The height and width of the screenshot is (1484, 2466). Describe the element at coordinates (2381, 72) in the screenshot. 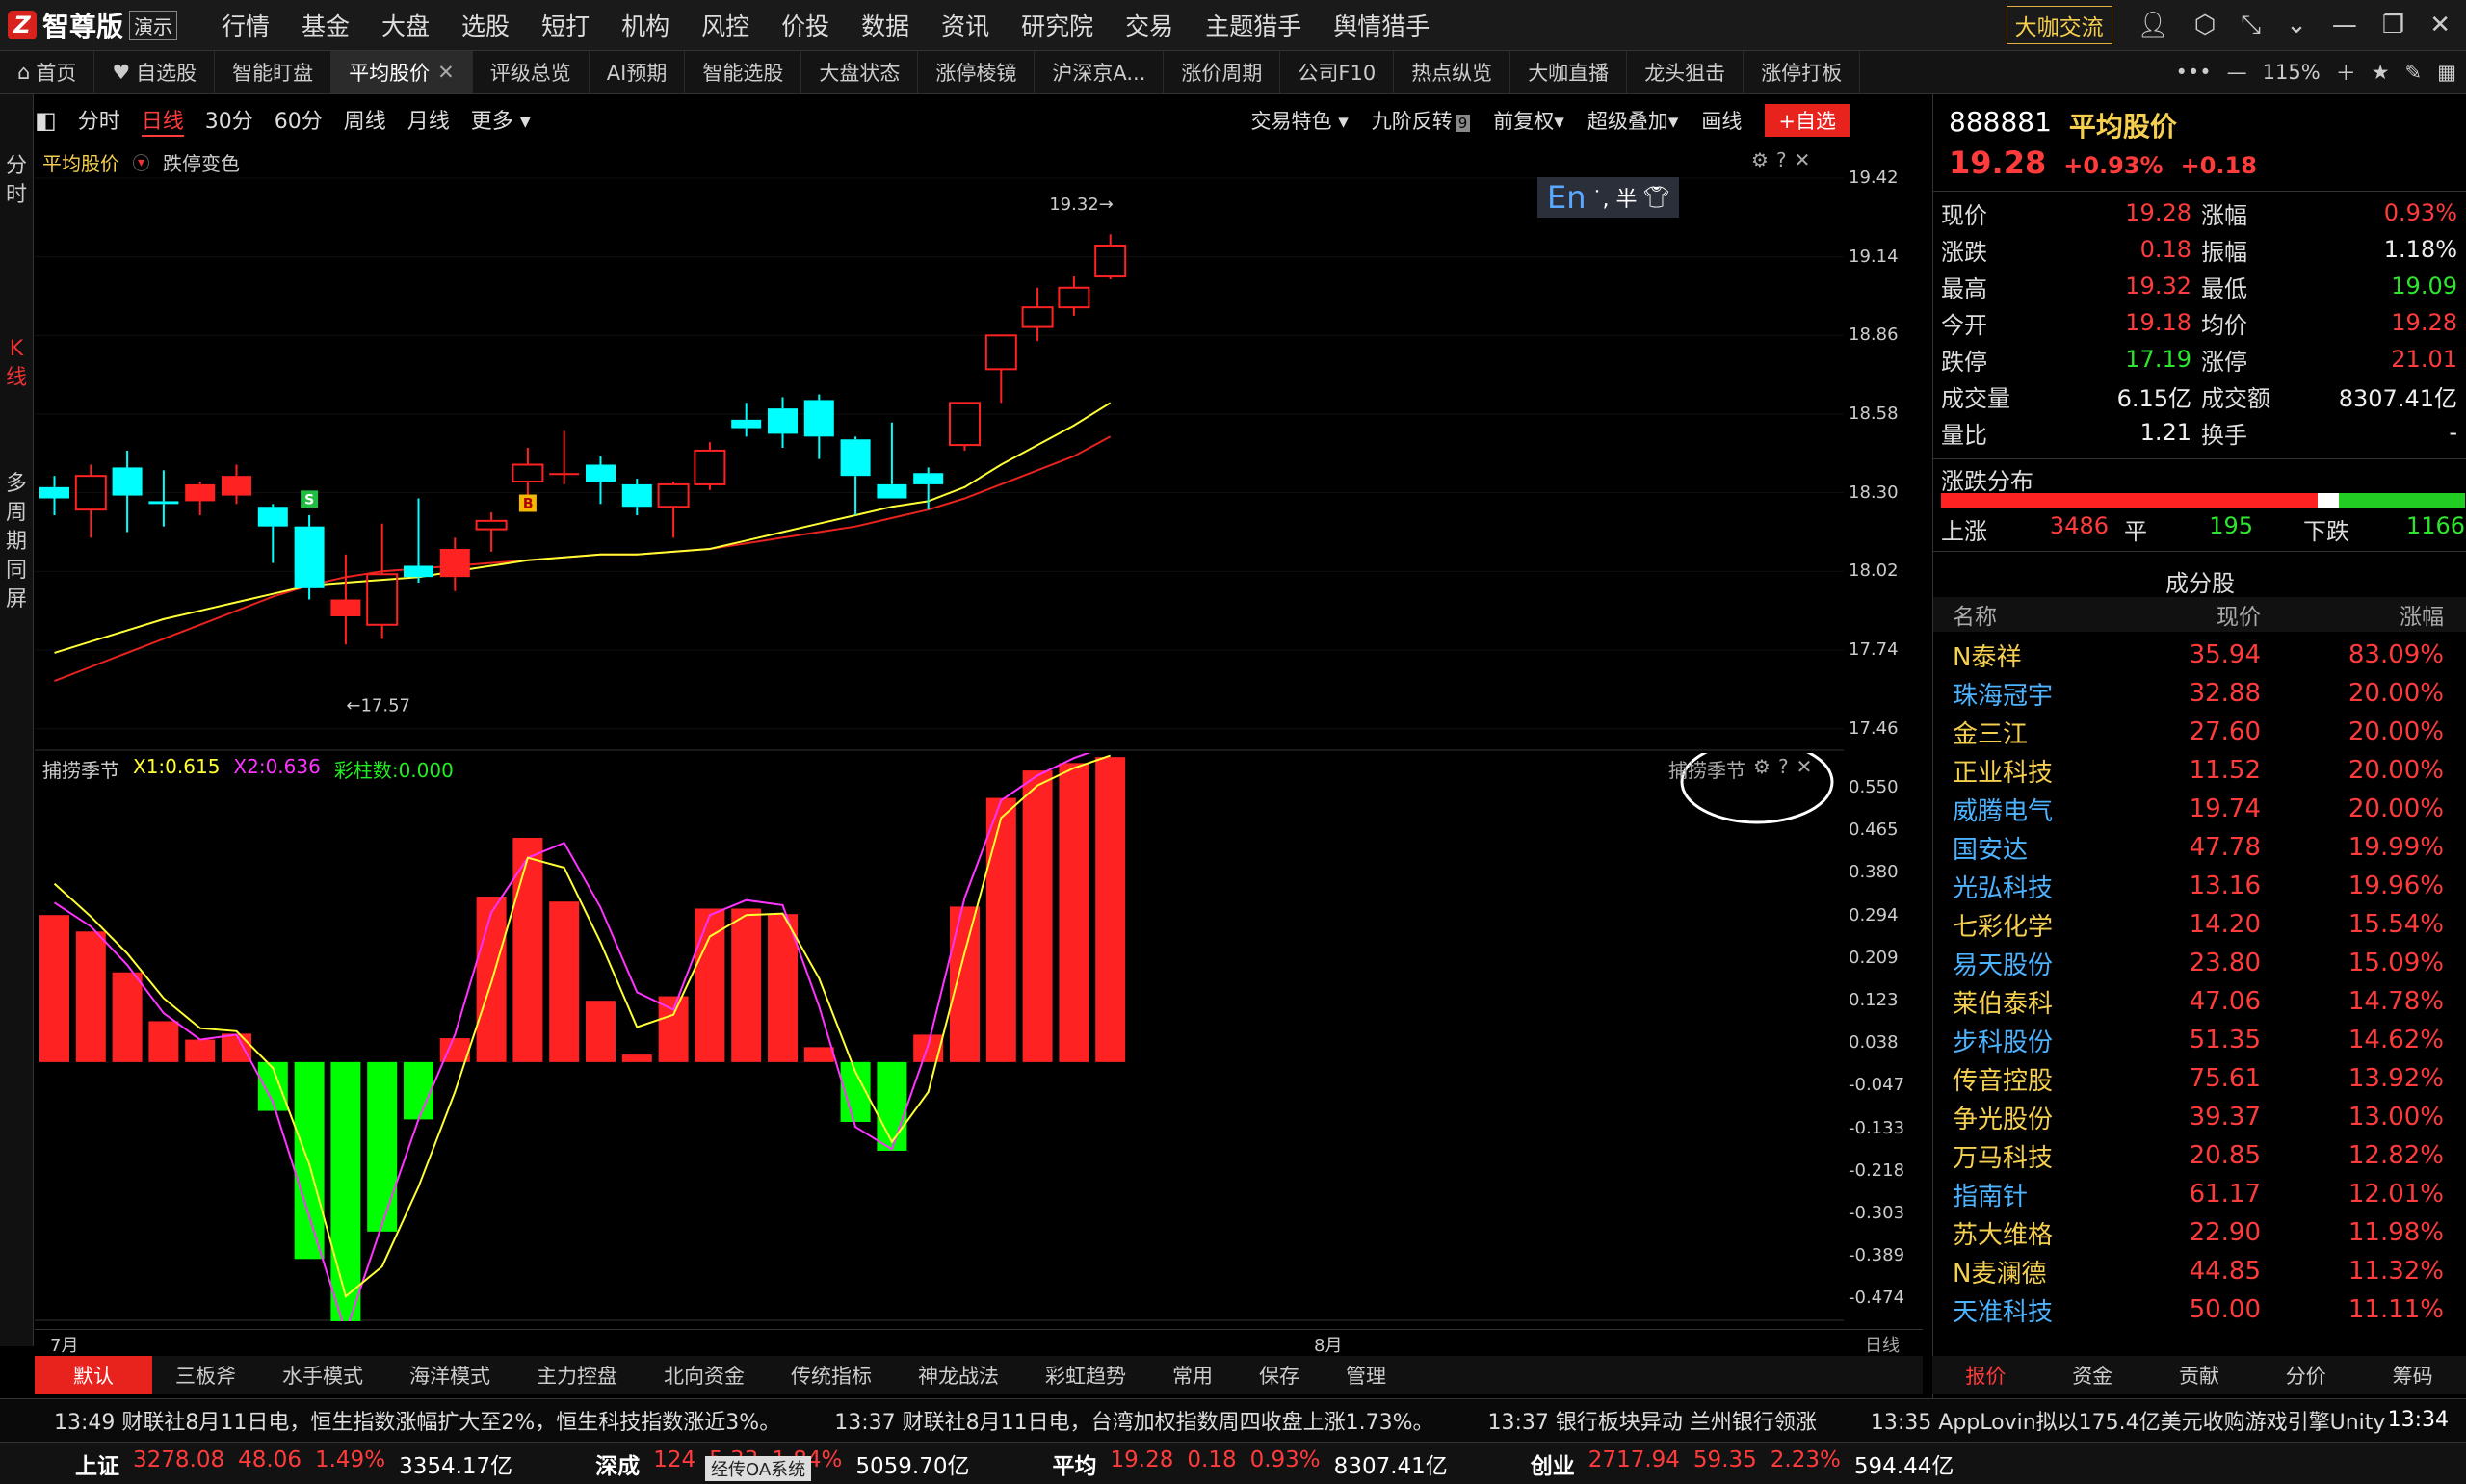

I see `star-icon: ★` at that location.